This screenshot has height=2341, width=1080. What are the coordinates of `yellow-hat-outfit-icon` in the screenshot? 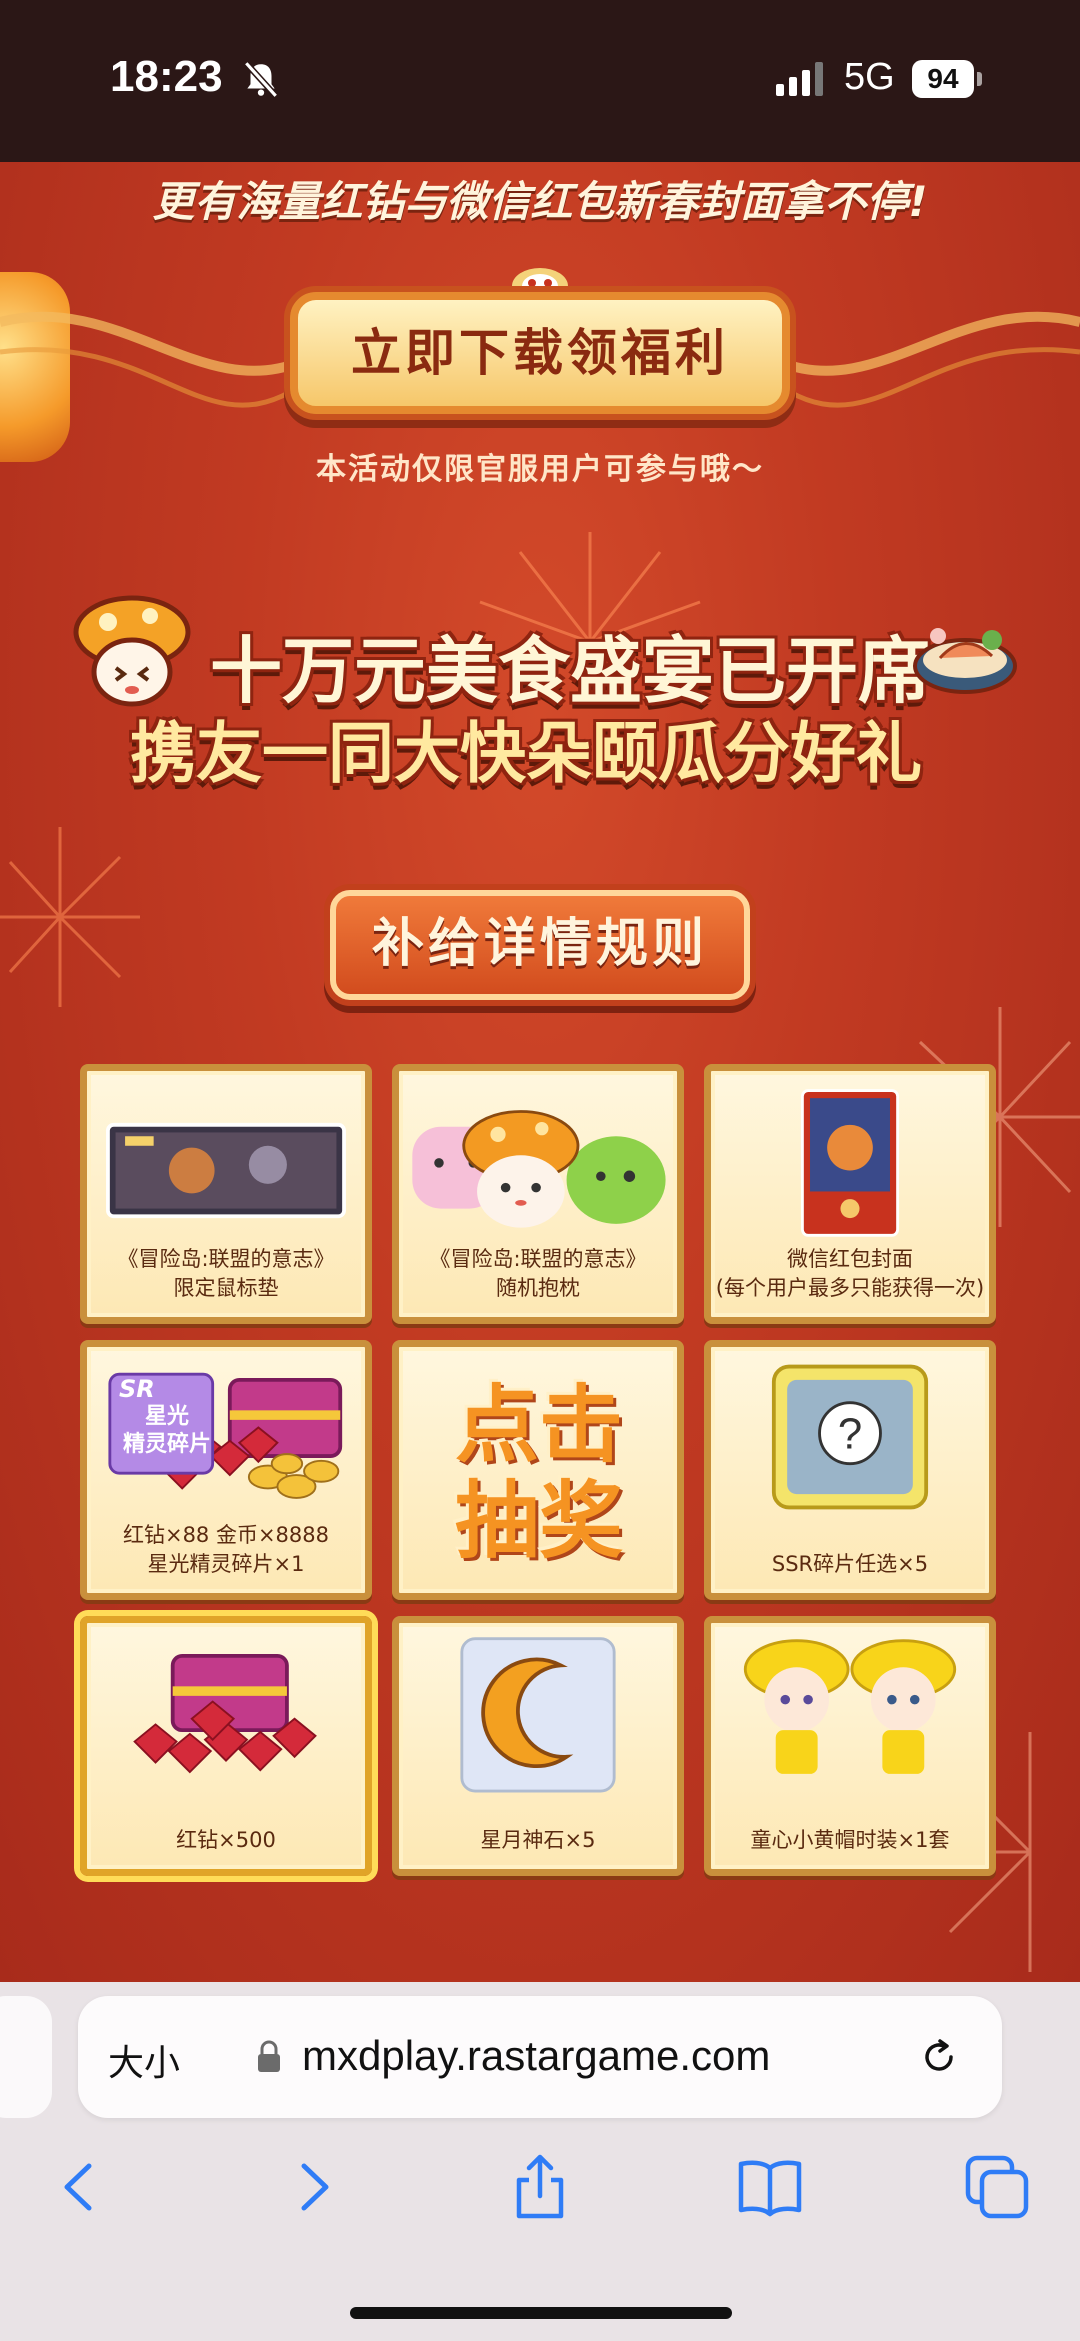 It's located at (850, 1706).